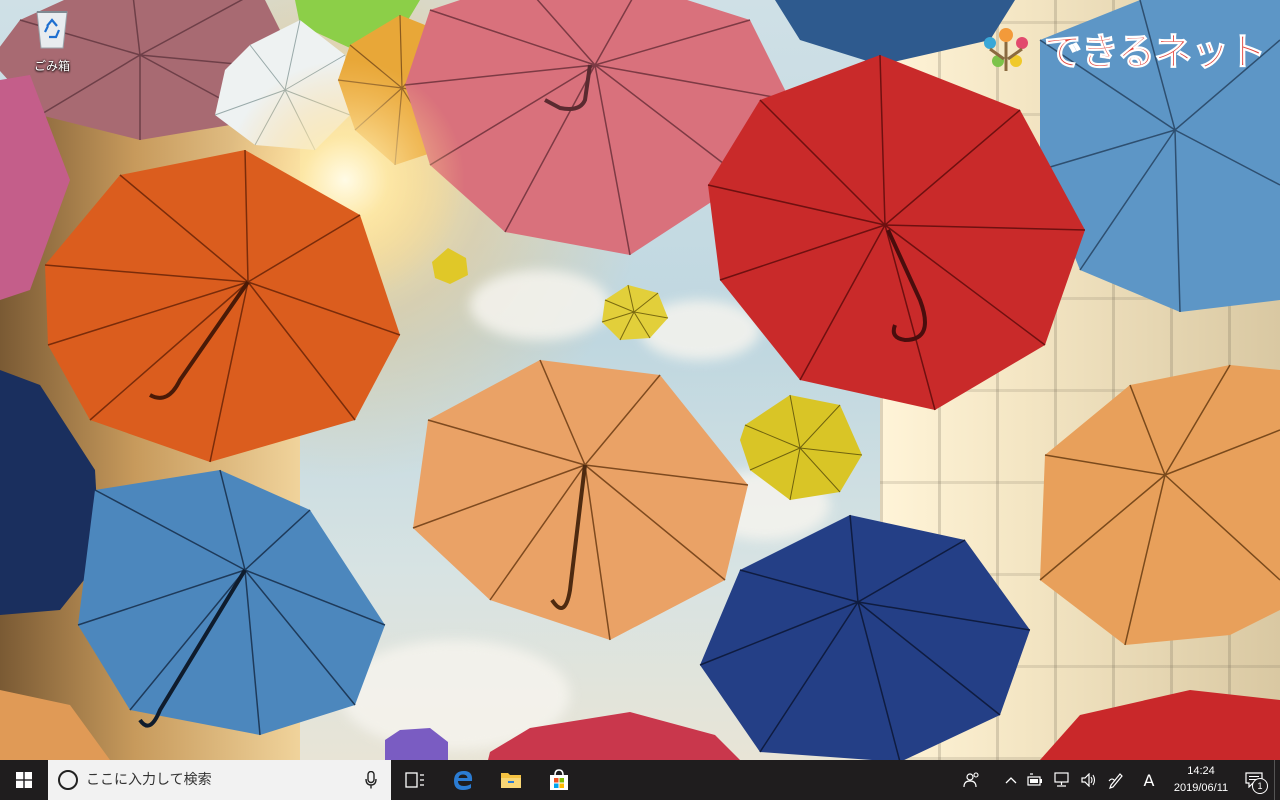 This screenshot has width=1280, height=800. I want to click on dekiru-net-watermark: できるネット, so click(1122, 48).